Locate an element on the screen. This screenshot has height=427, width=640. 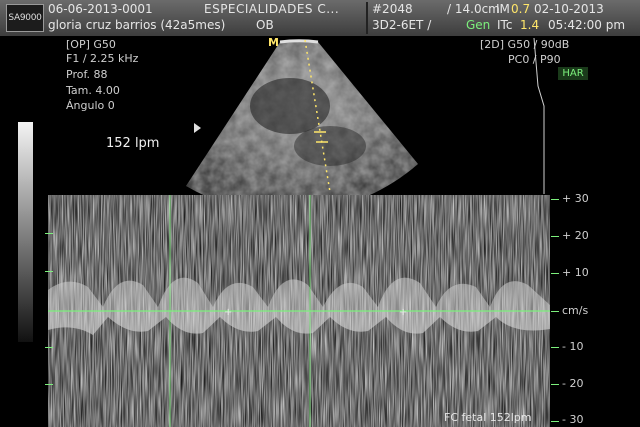
velocity-label: + 20 is located at coordinates (575, 235).